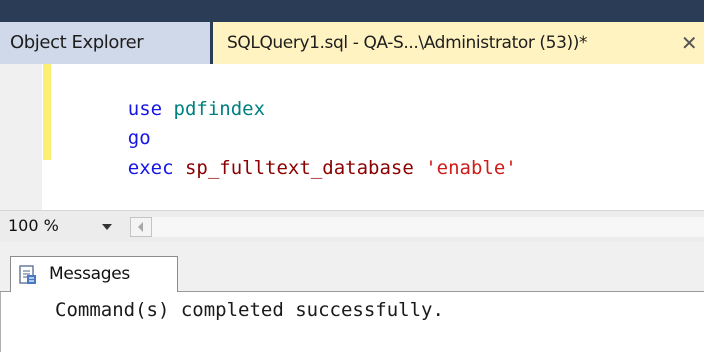 This screenshot has width=704, height=352. Describe the element at coordinates (27, 274) in the screenshot. I see `messages-icon` at that location.